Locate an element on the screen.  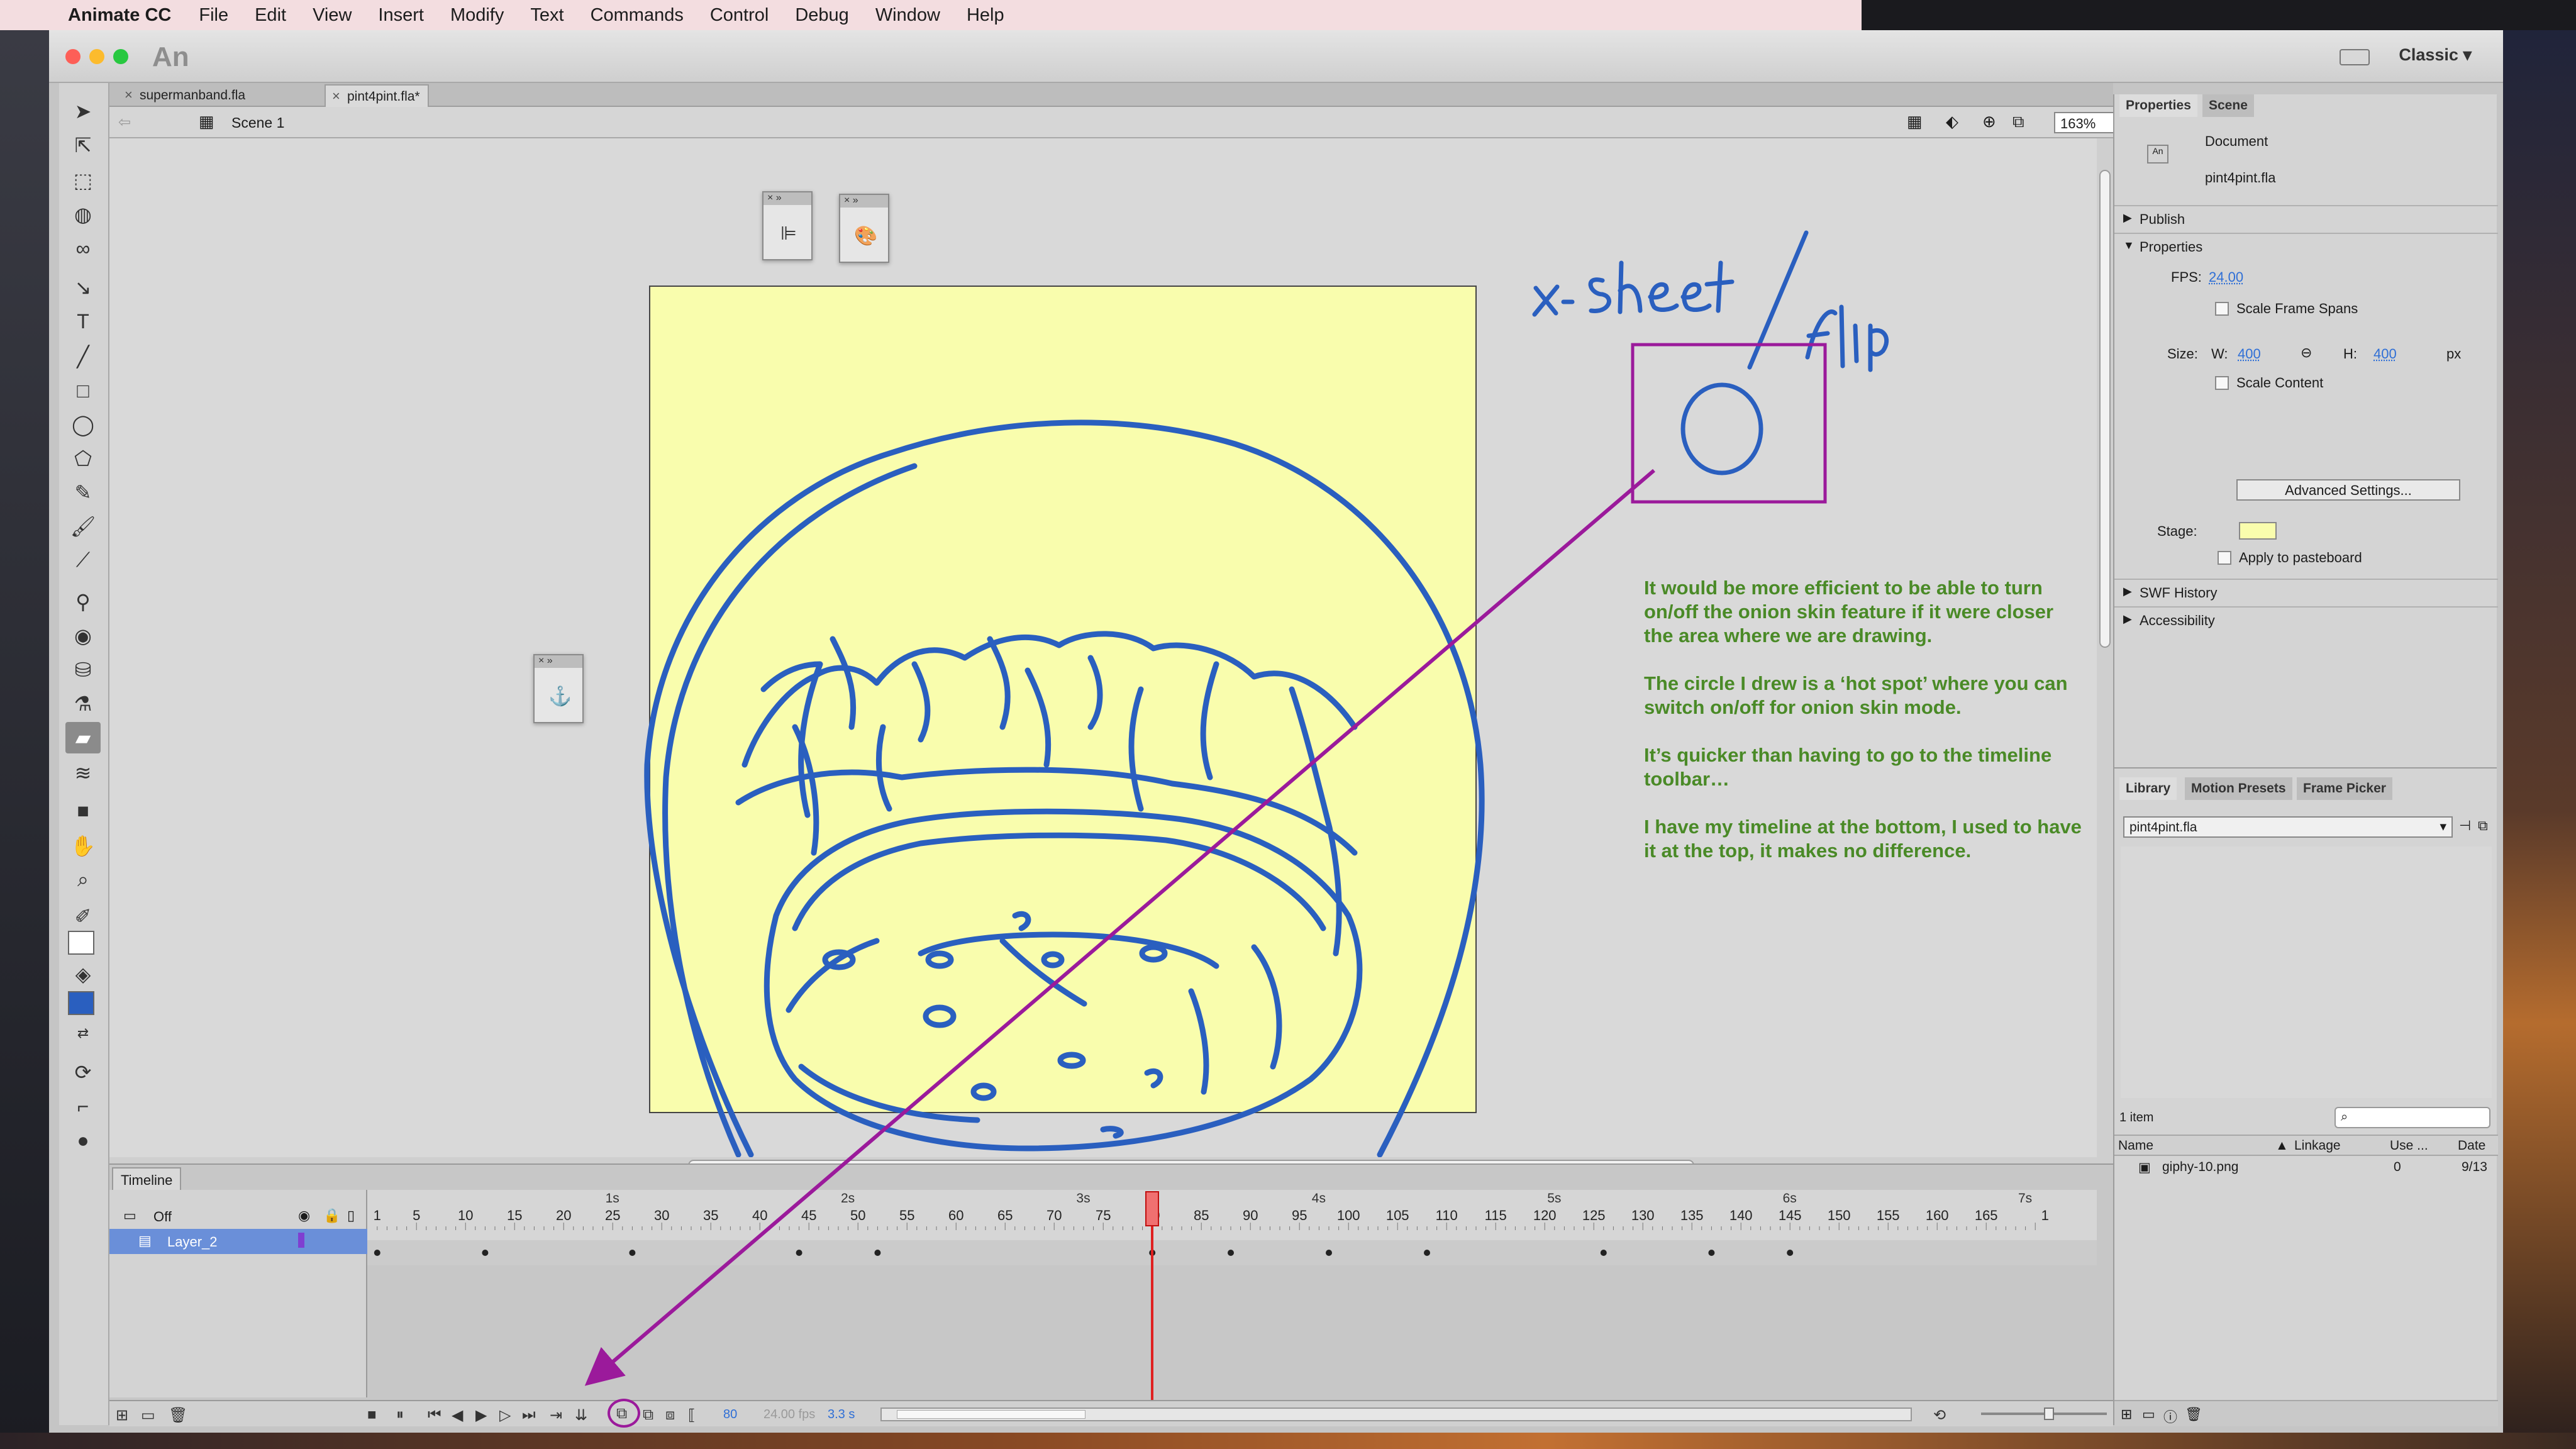
menu-control: Control is located at coordinates (739, 15).